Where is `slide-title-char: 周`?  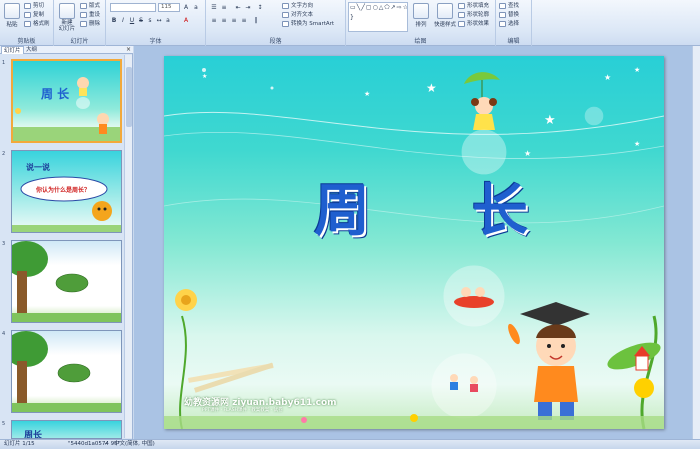
slide-title-char: 周 is located at coordinates (342, 206).